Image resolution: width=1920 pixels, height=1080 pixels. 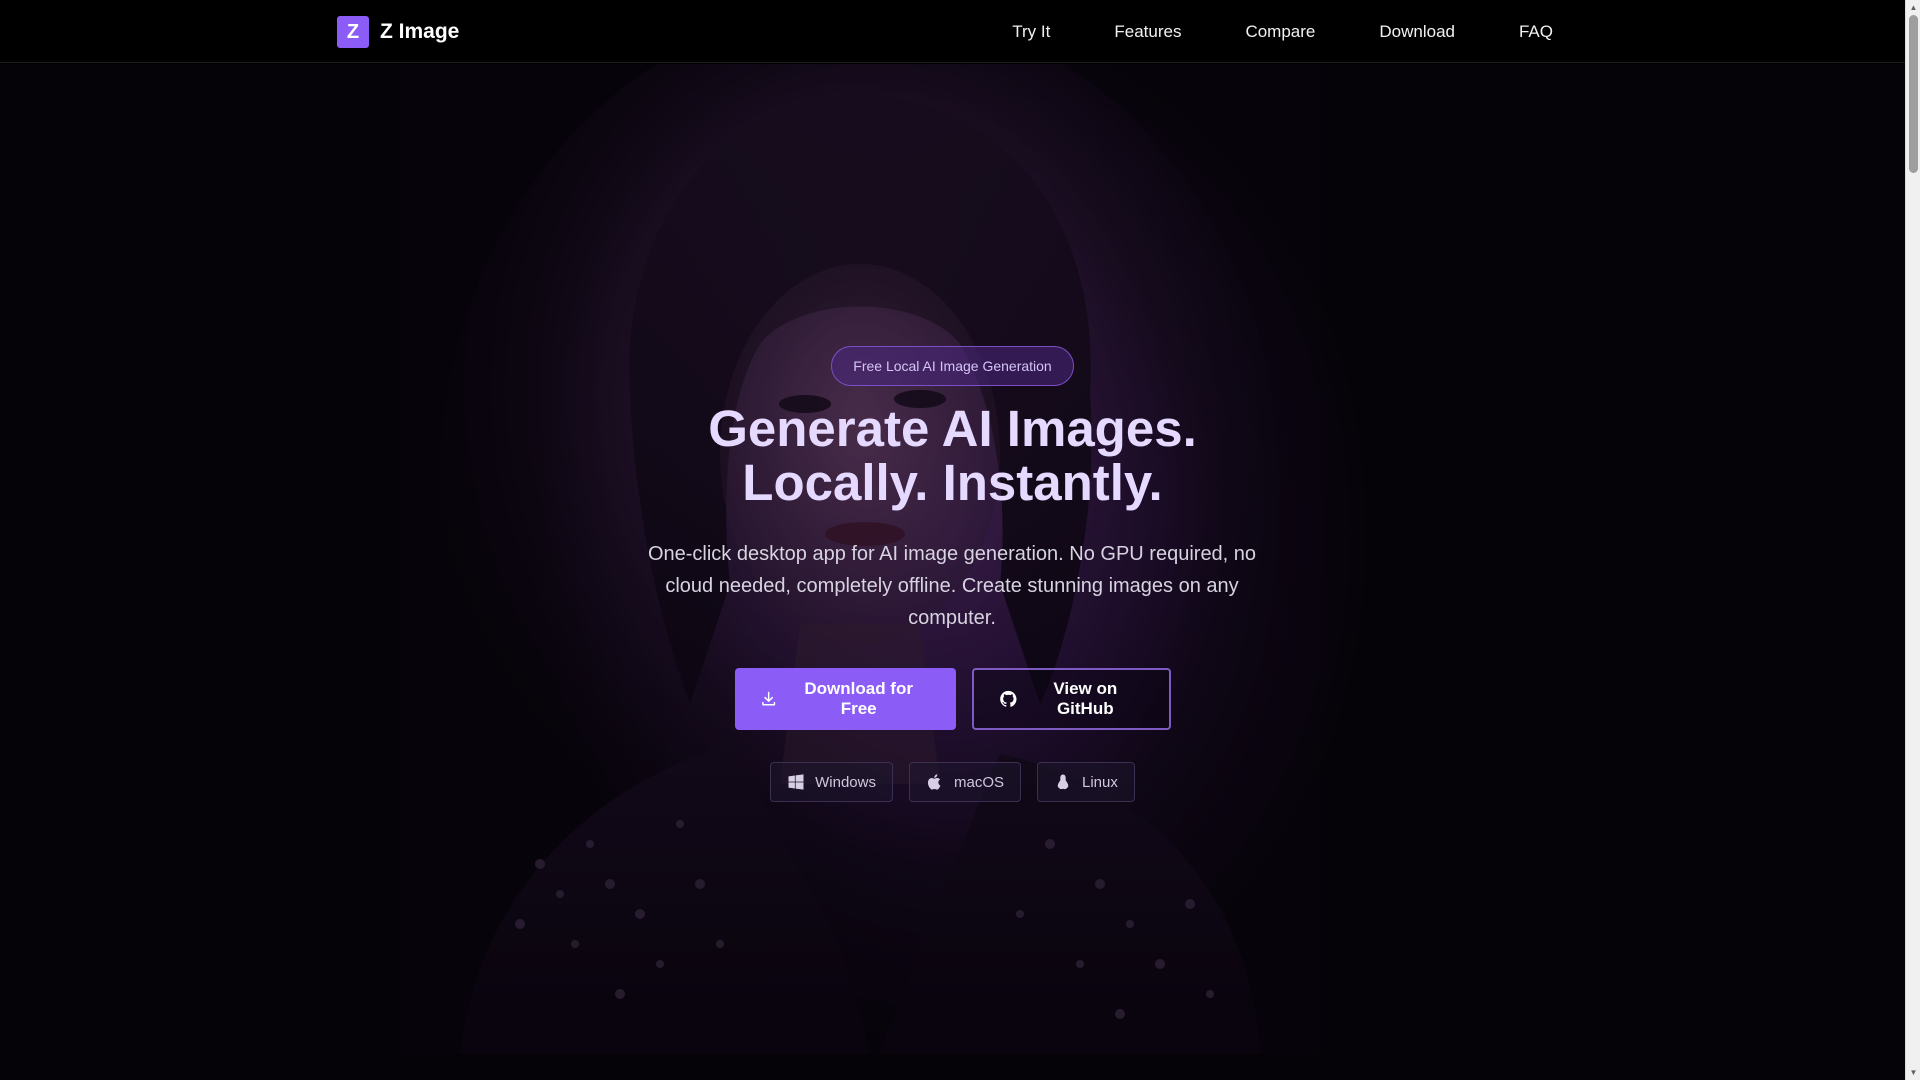 I want to click on platform-chip-linux: Linux, so click(x=1086, y=782).